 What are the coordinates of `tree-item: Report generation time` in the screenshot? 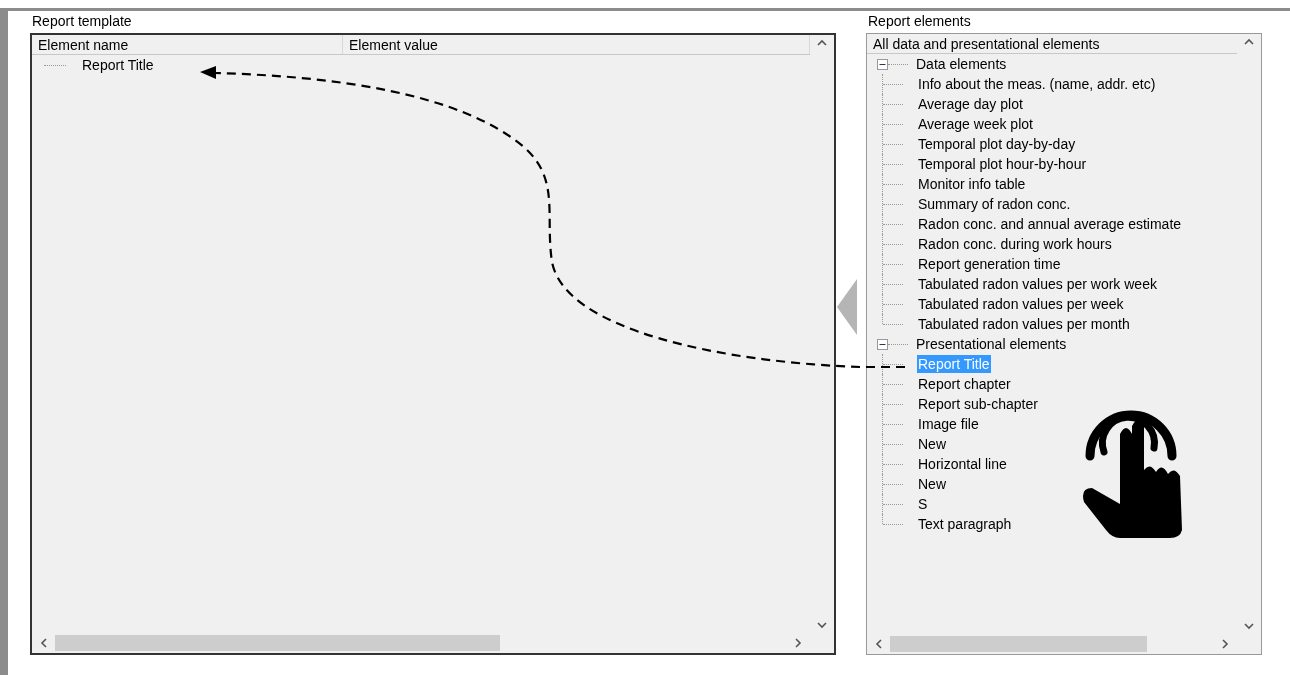 It's located at (989, 264).